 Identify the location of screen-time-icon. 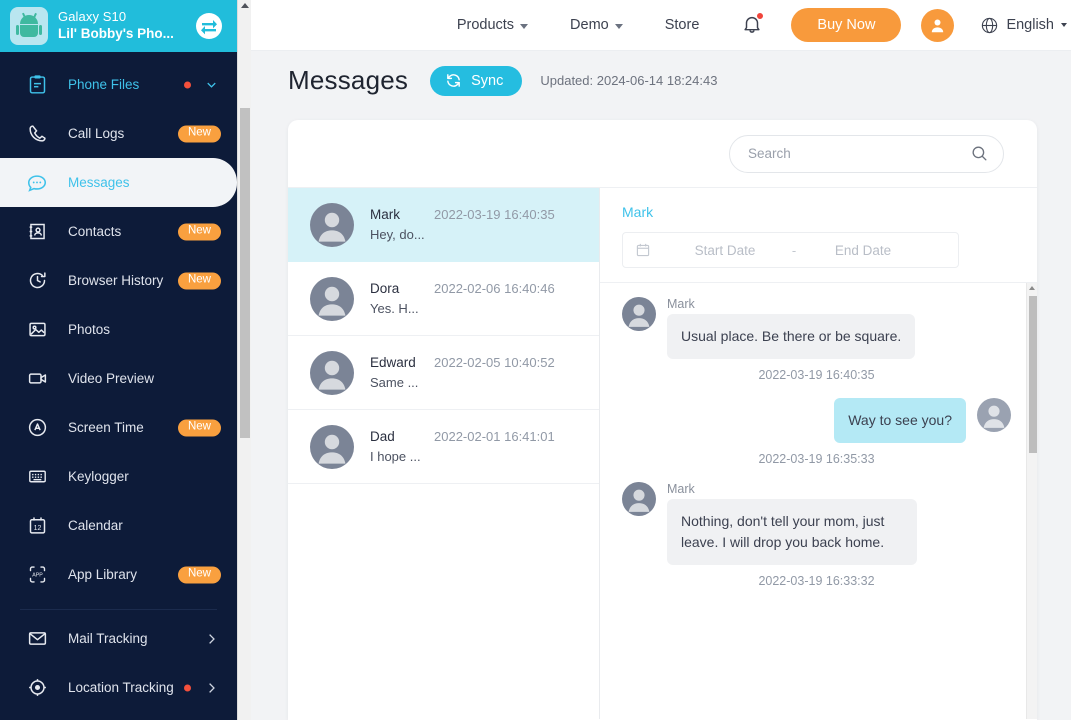
(37, 427).